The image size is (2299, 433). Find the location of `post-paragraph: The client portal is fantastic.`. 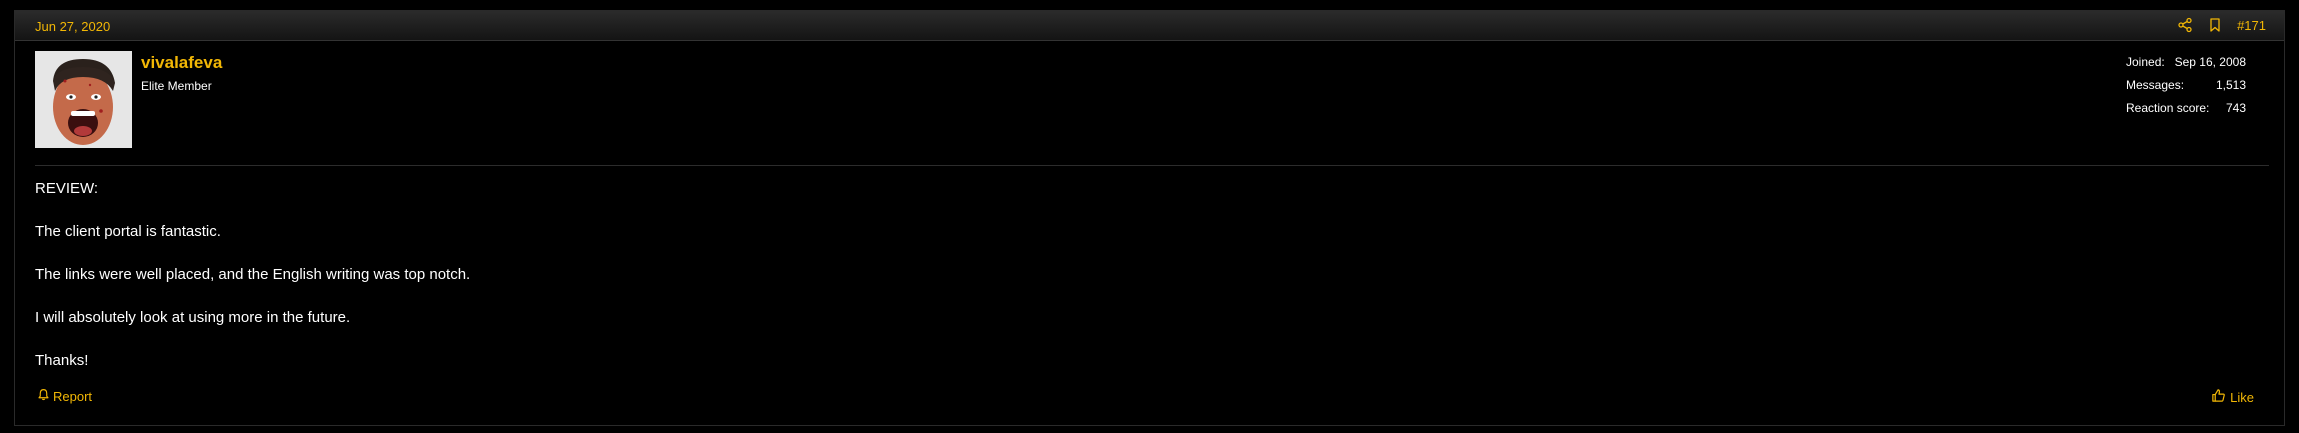

post-paragraph: The client portal is fantastic. is located at coordinates (128, 231).